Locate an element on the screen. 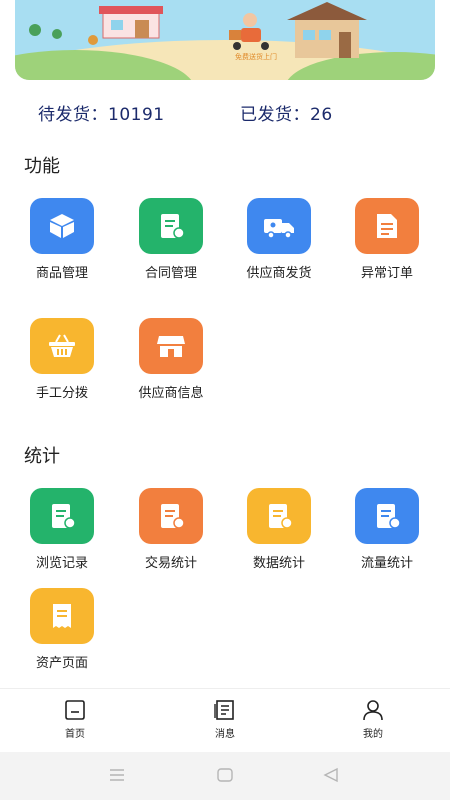 This screenshot has width=450, height=800. manual-allocation-button: 手工分拨 is located at coordinates (62, 363).